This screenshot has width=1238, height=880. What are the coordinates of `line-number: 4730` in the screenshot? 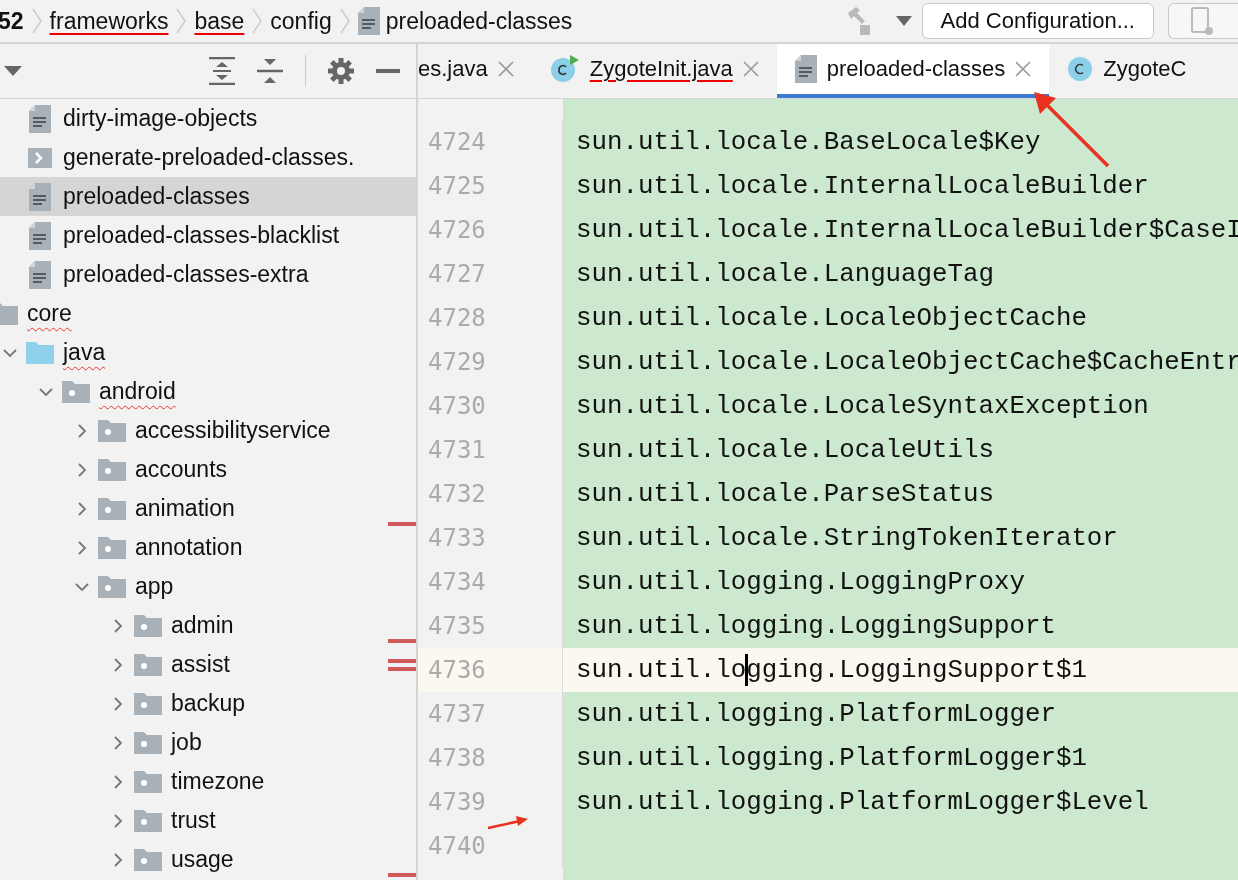 It's located at (490, 406).